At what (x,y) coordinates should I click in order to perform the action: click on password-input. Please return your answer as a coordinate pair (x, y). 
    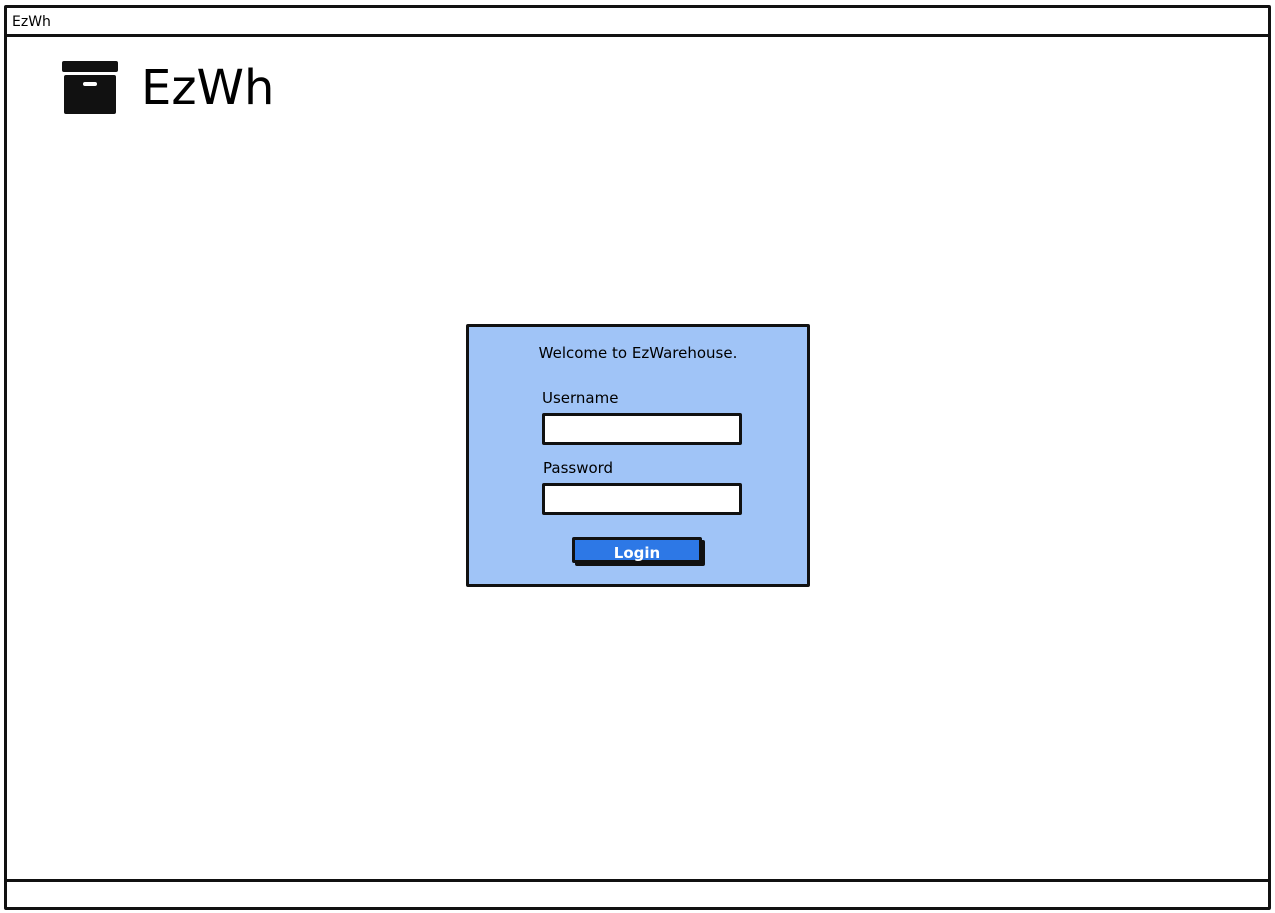
    Looking at the image, I should click on (642, 499).